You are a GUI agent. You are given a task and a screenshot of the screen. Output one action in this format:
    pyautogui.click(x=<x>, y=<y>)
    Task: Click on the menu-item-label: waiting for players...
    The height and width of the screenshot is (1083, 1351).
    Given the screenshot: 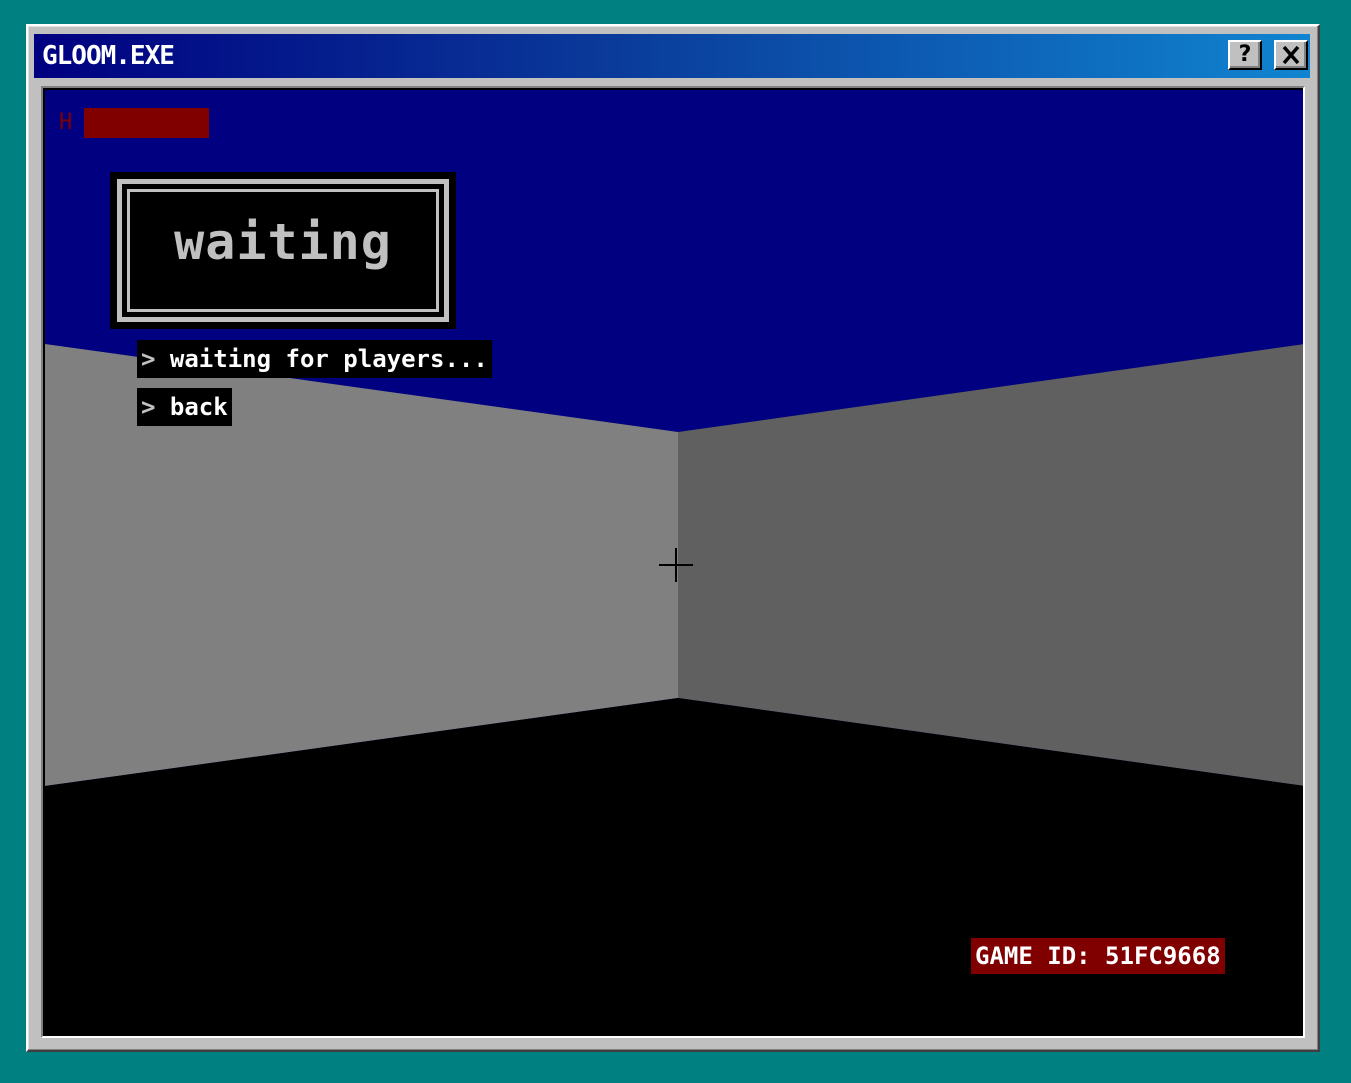 What is the action you would take?
    pyautogui.click(x=328, y=359)
    